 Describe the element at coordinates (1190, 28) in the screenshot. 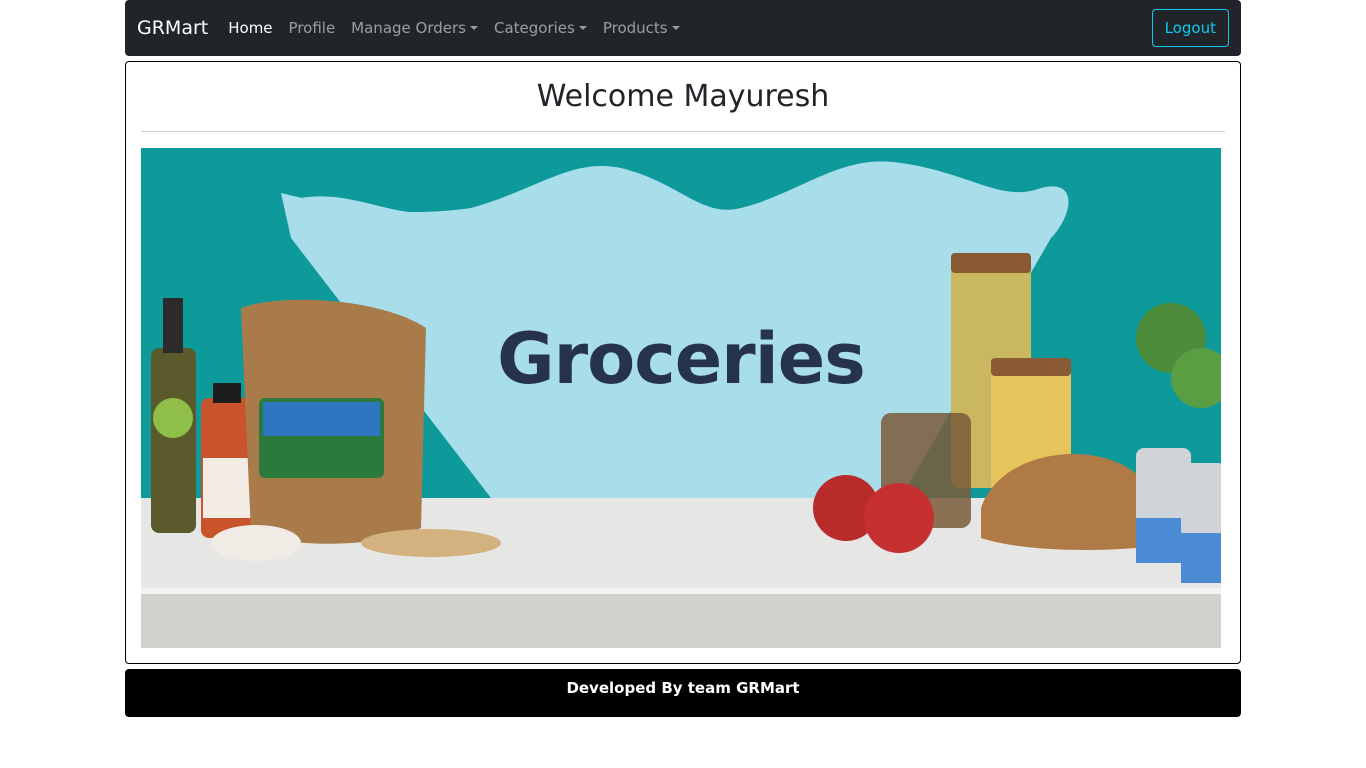

I see `logout-button: Logout` at that location.